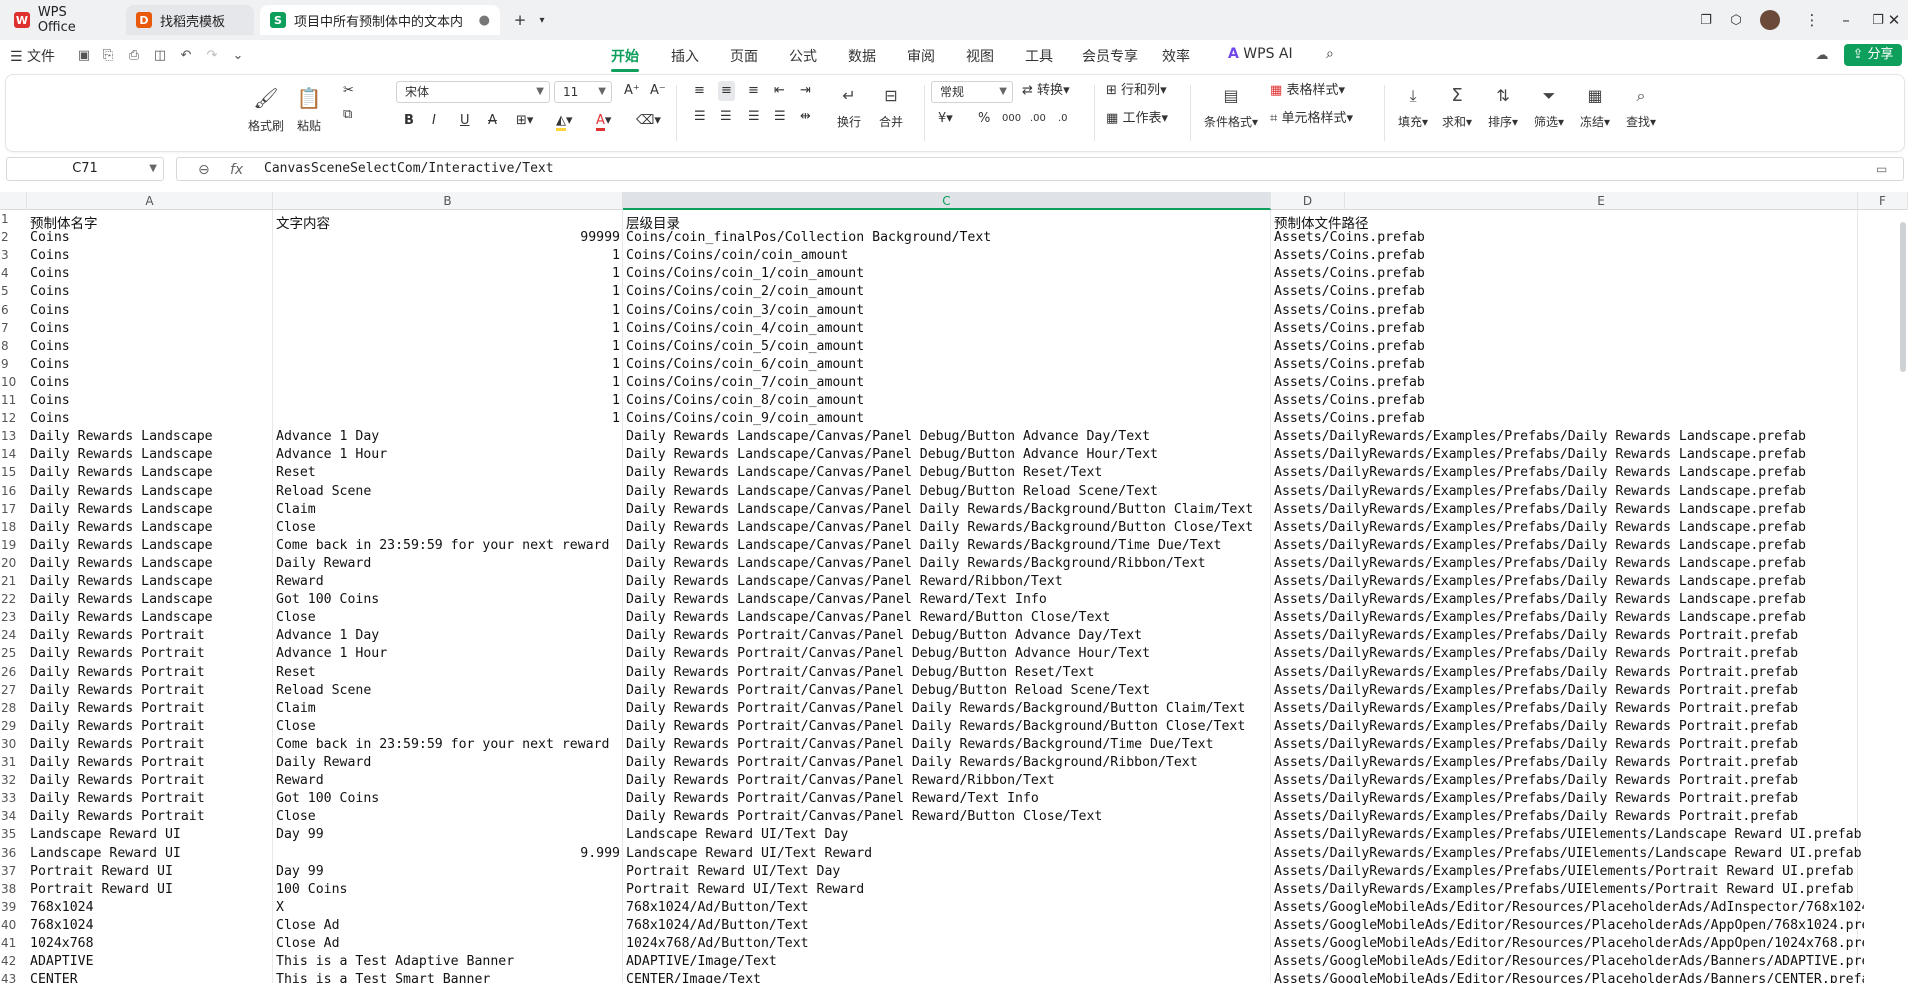 The width and height of the screenshot is (1908, 983). I want to click on row-header: 31, so click(13, 762).